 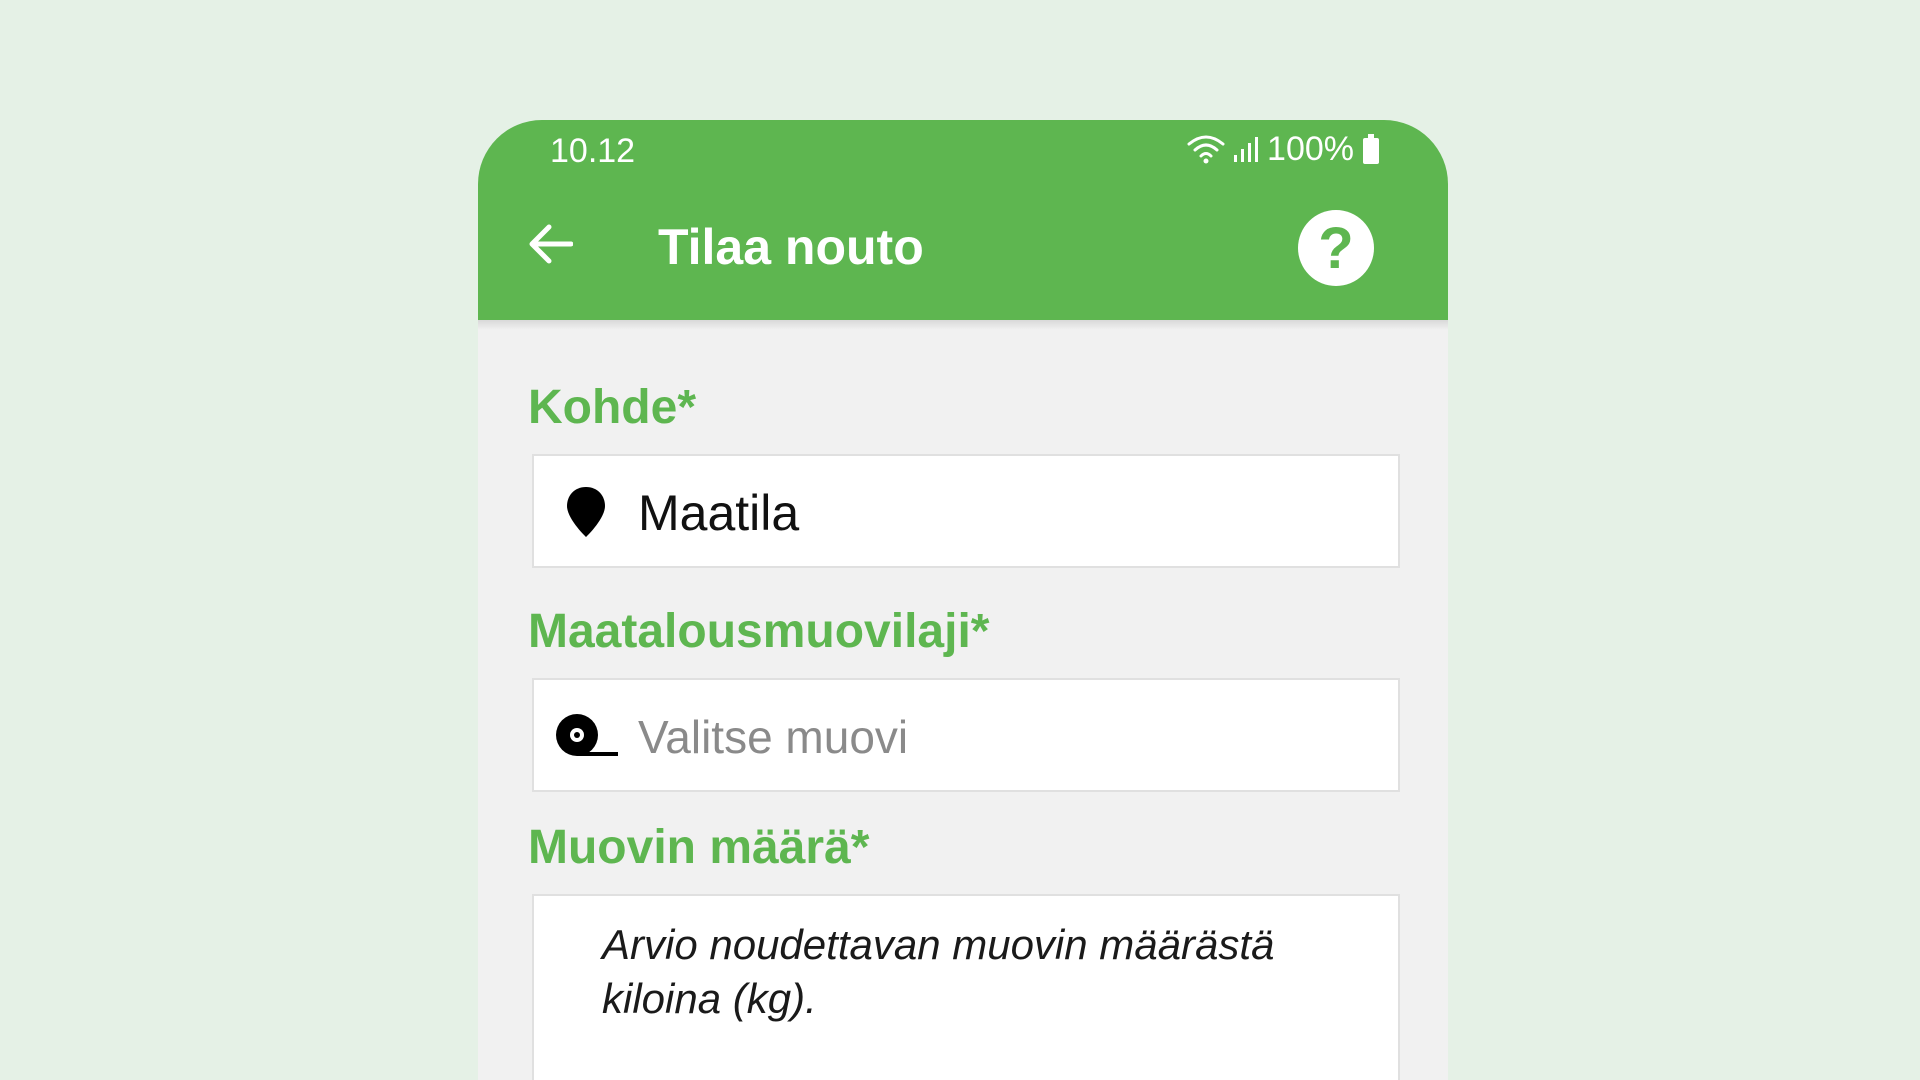 What do you see at coordinates (593, 151) in the screenshot?
I see `status-time: 10.12` at bounding box center [593, 151].